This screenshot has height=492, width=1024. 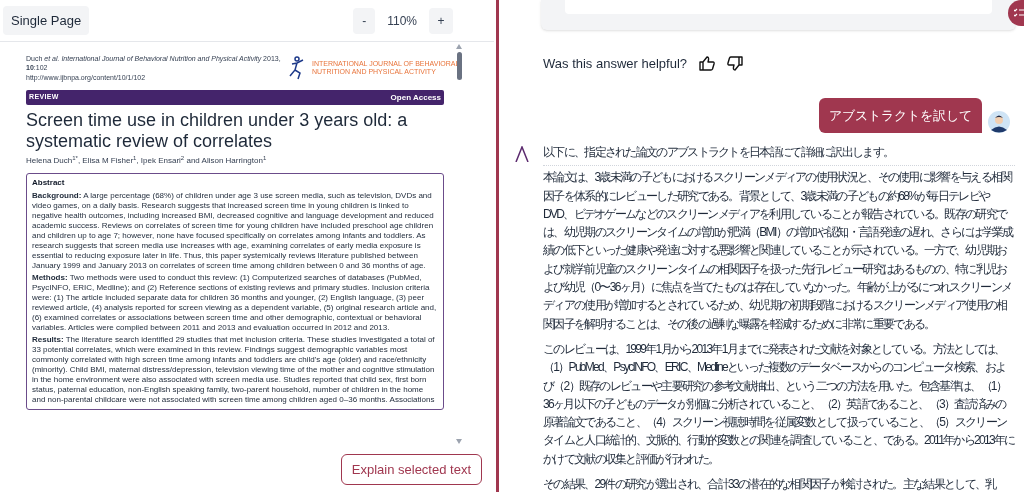 I want to click on zoom-out-button: -, so click(x=364, y=20).